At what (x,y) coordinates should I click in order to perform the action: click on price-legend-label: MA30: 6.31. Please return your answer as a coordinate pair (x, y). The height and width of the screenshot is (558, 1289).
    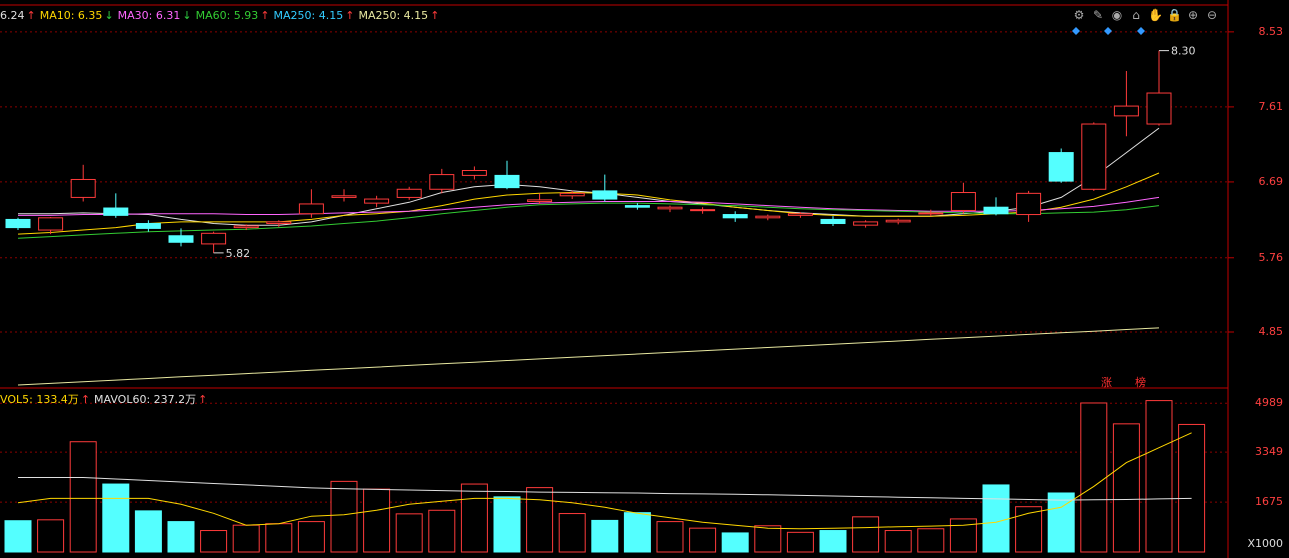
    Looking at the image, I should click on (149, 15).